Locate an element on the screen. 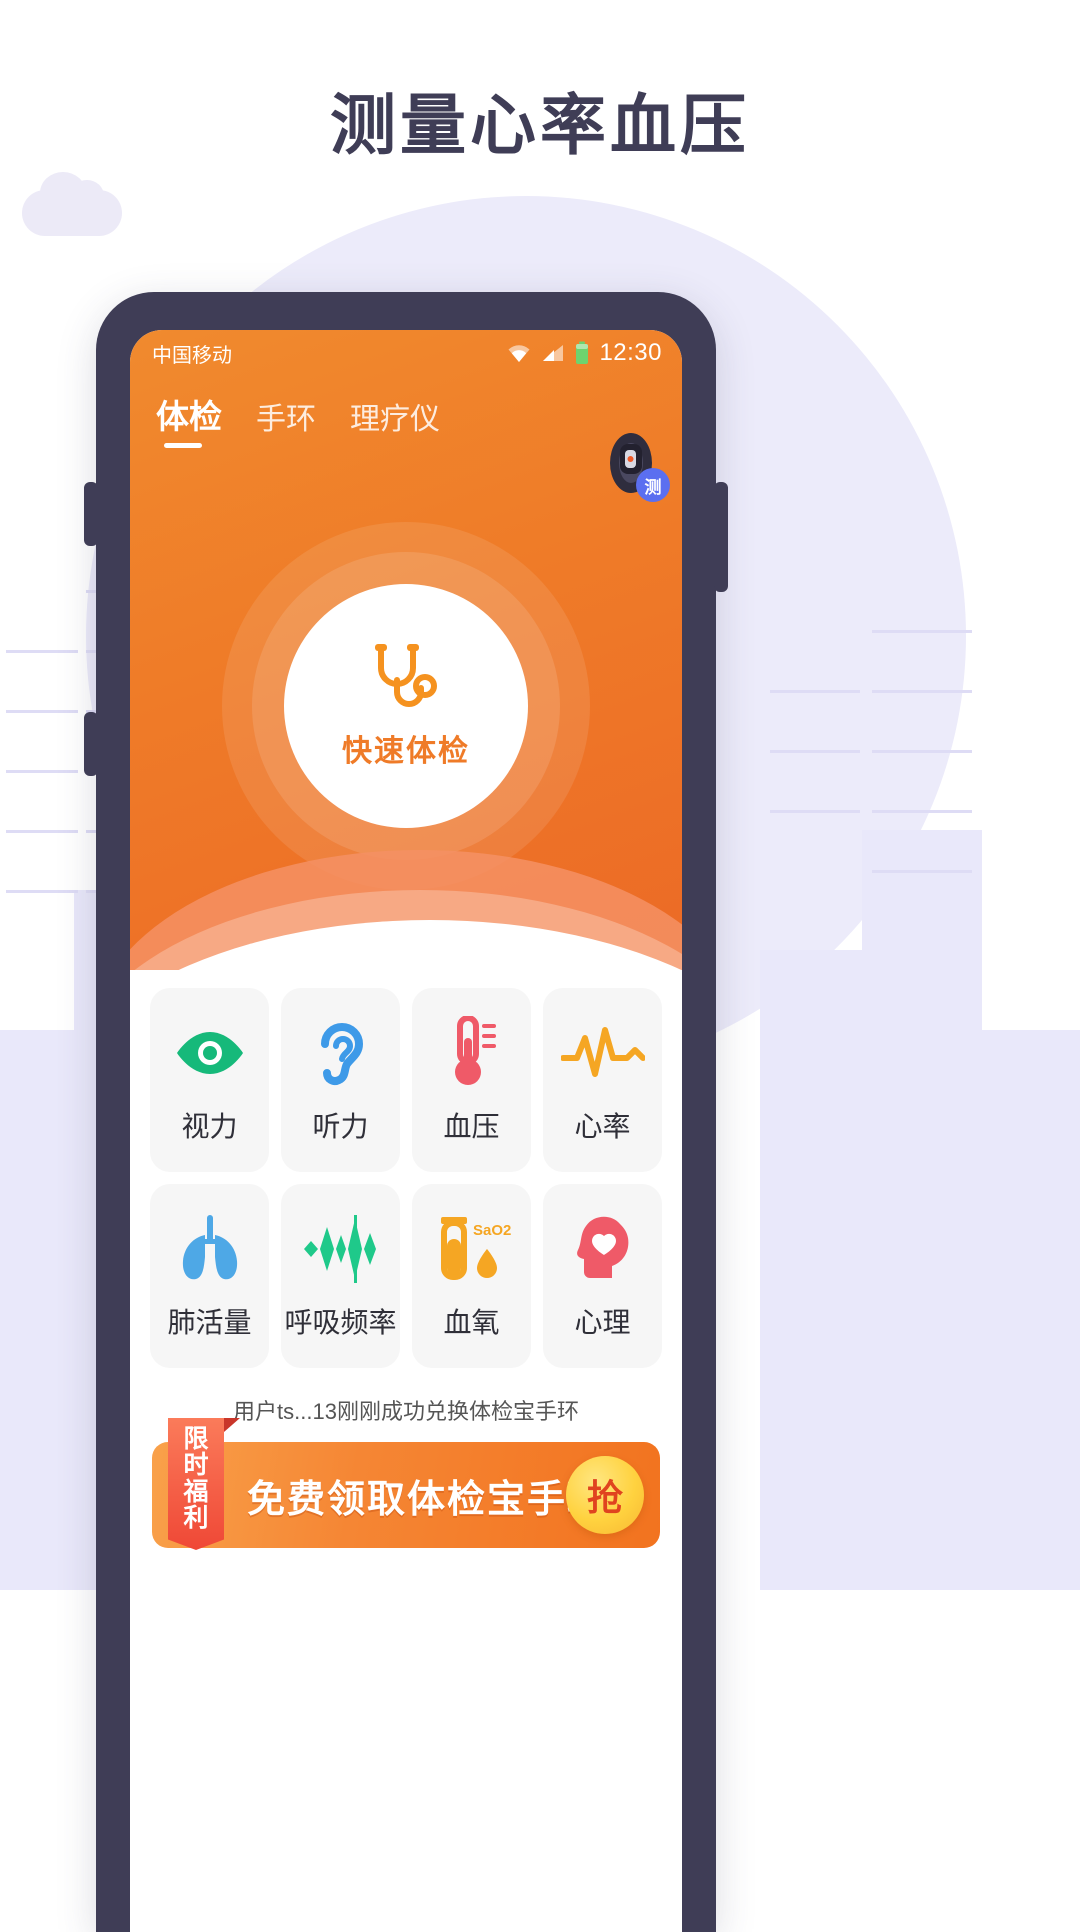 The height and width of the screenshot is (1932, 1080). head-heart-icon is located at coordinates (603, 1249).